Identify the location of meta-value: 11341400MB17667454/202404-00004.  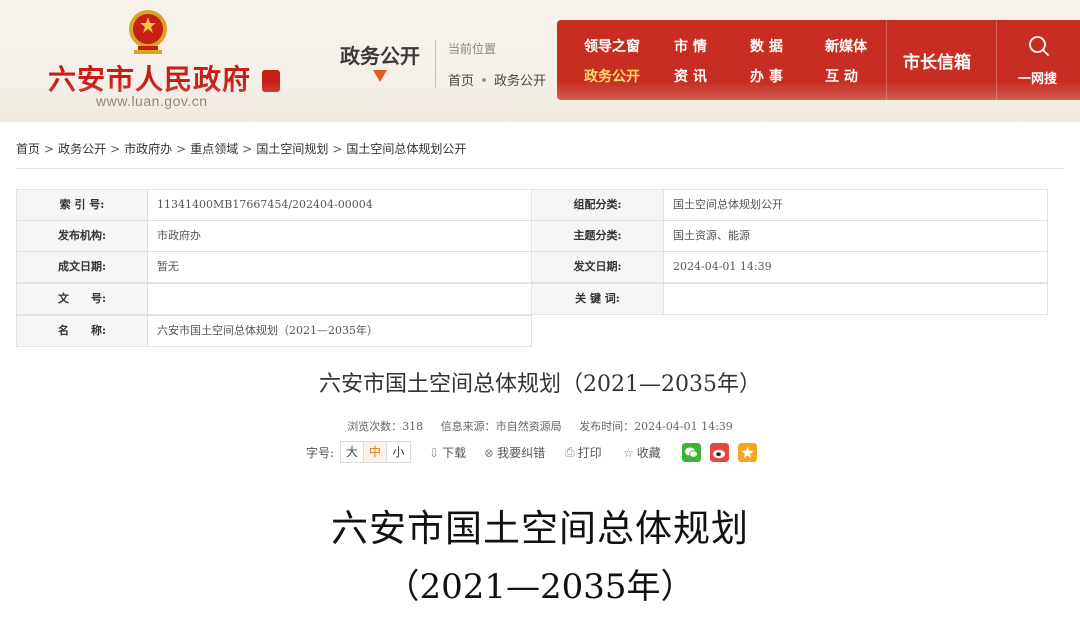
(339, 205).